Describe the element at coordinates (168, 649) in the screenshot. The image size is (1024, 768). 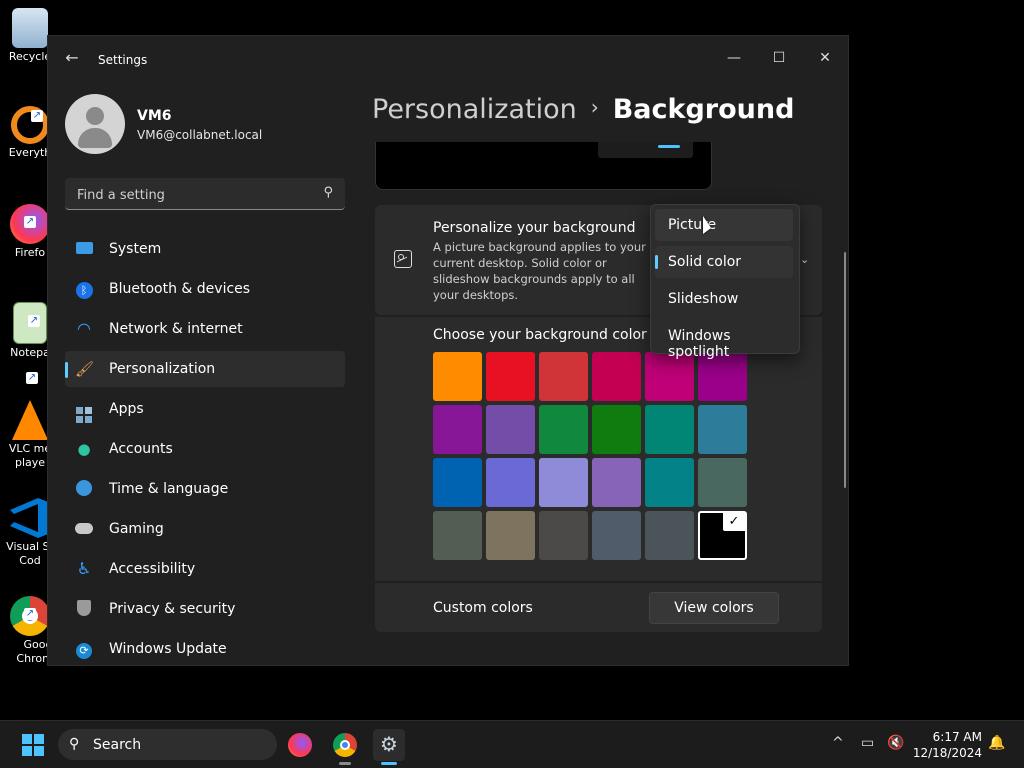
I see `sidebar-item-label: Windows Update` at that location.